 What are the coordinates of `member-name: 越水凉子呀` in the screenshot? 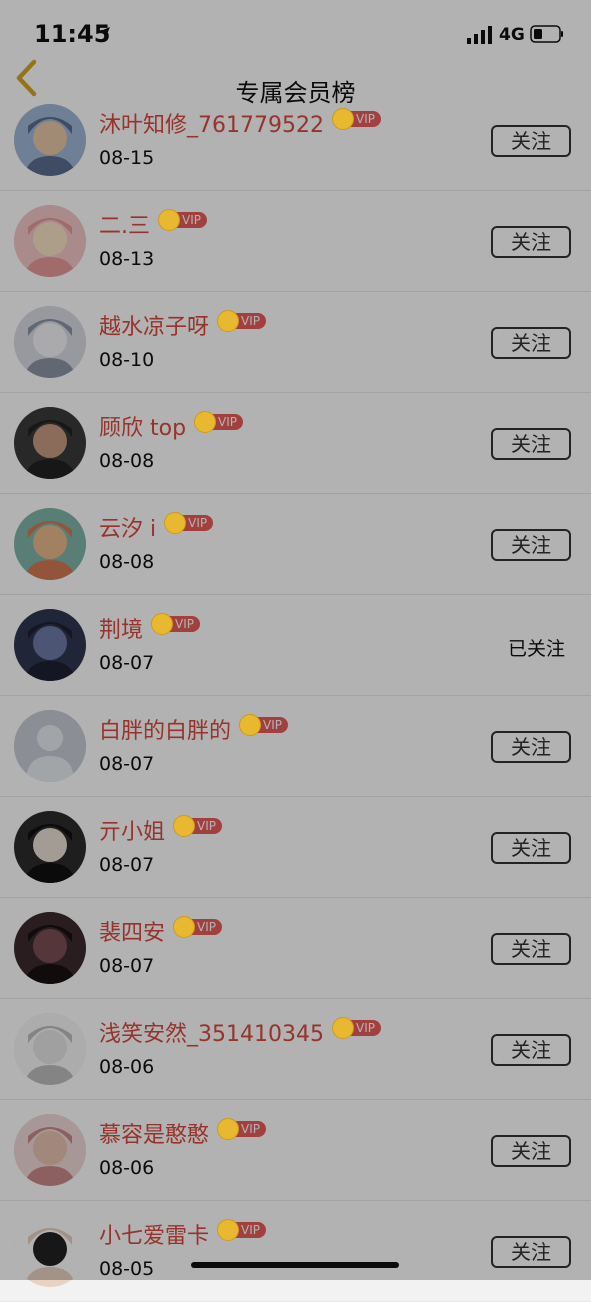 It's located at (154, 325).